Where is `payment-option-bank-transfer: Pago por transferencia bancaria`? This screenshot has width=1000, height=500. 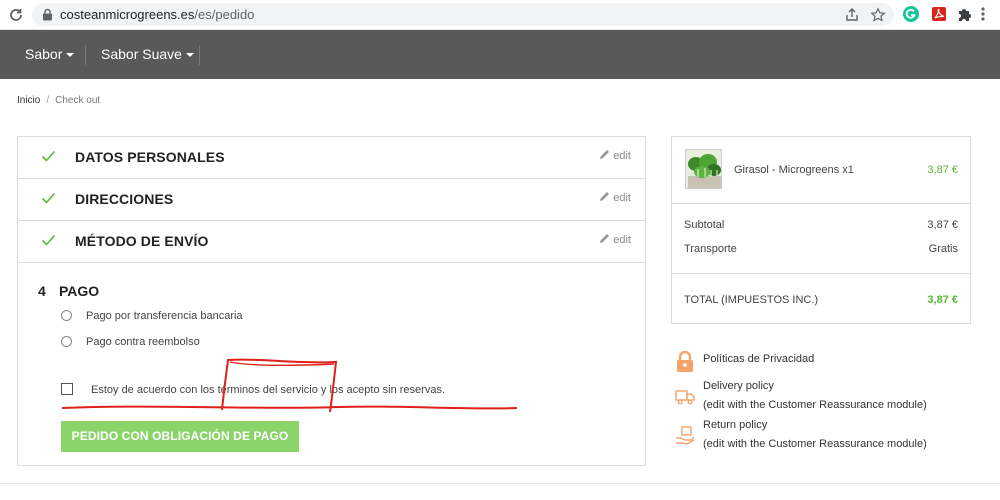 payment-option-bank-transfer: Pago por transferencia bancaria is located at coordinates (152, 316).